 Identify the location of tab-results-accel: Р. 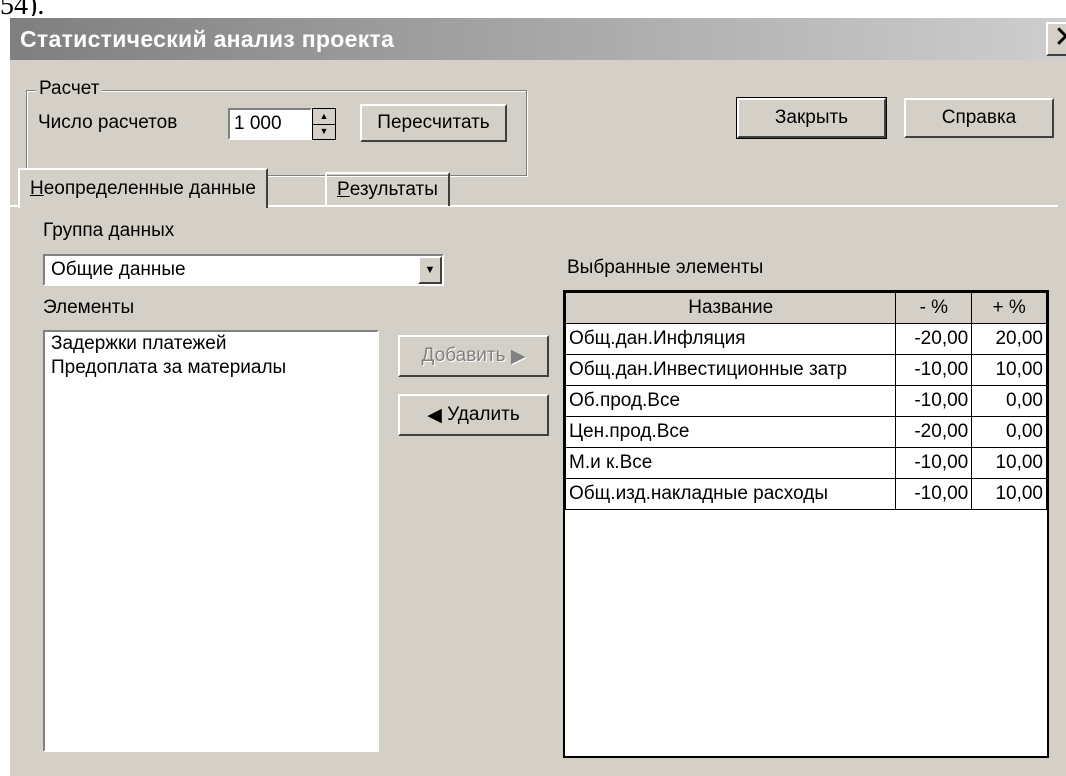
(343, 189).